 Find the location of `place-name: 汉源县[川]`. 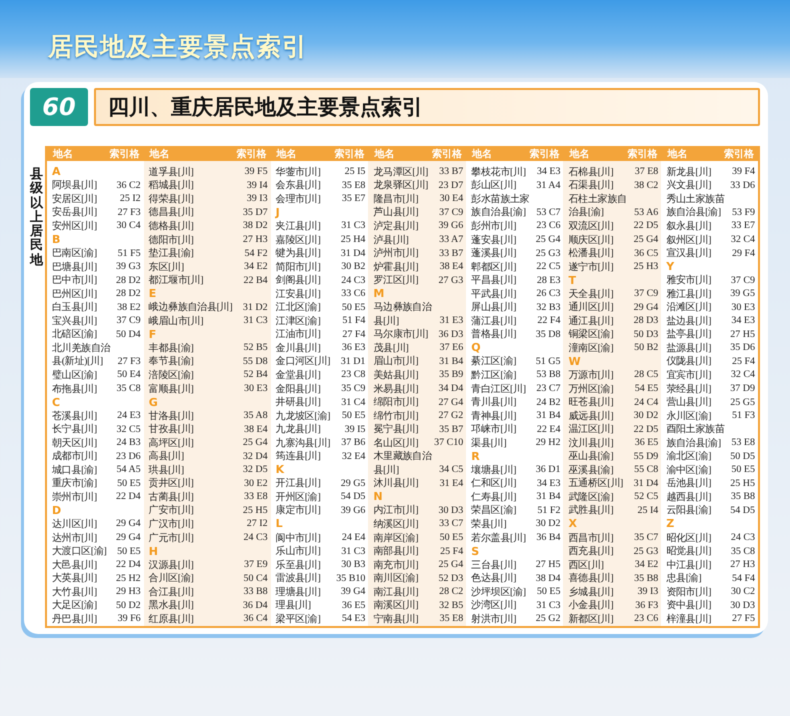

place-name: 汉源县[川] is located at coordinates (171, 565).